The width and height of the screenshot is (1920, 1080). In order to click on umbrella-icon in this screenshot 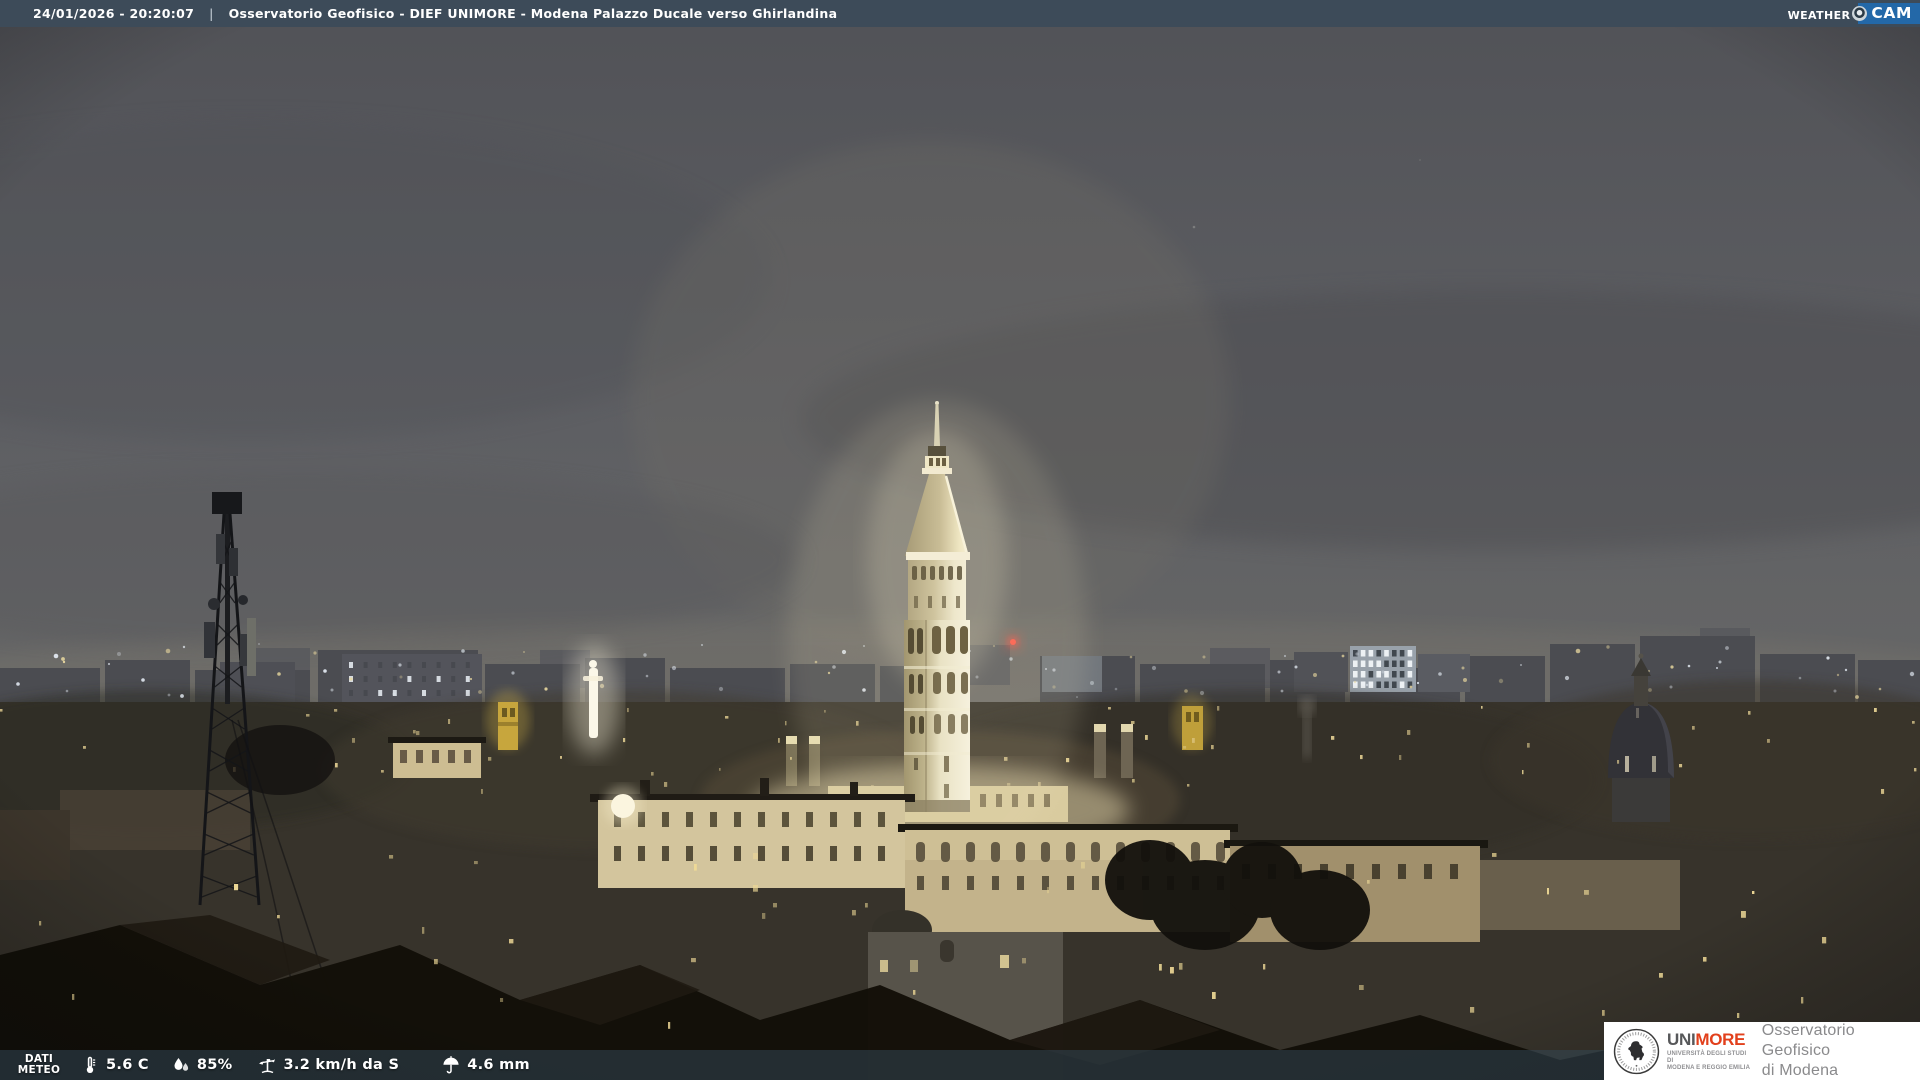, I will do `click(451, 1065)`.